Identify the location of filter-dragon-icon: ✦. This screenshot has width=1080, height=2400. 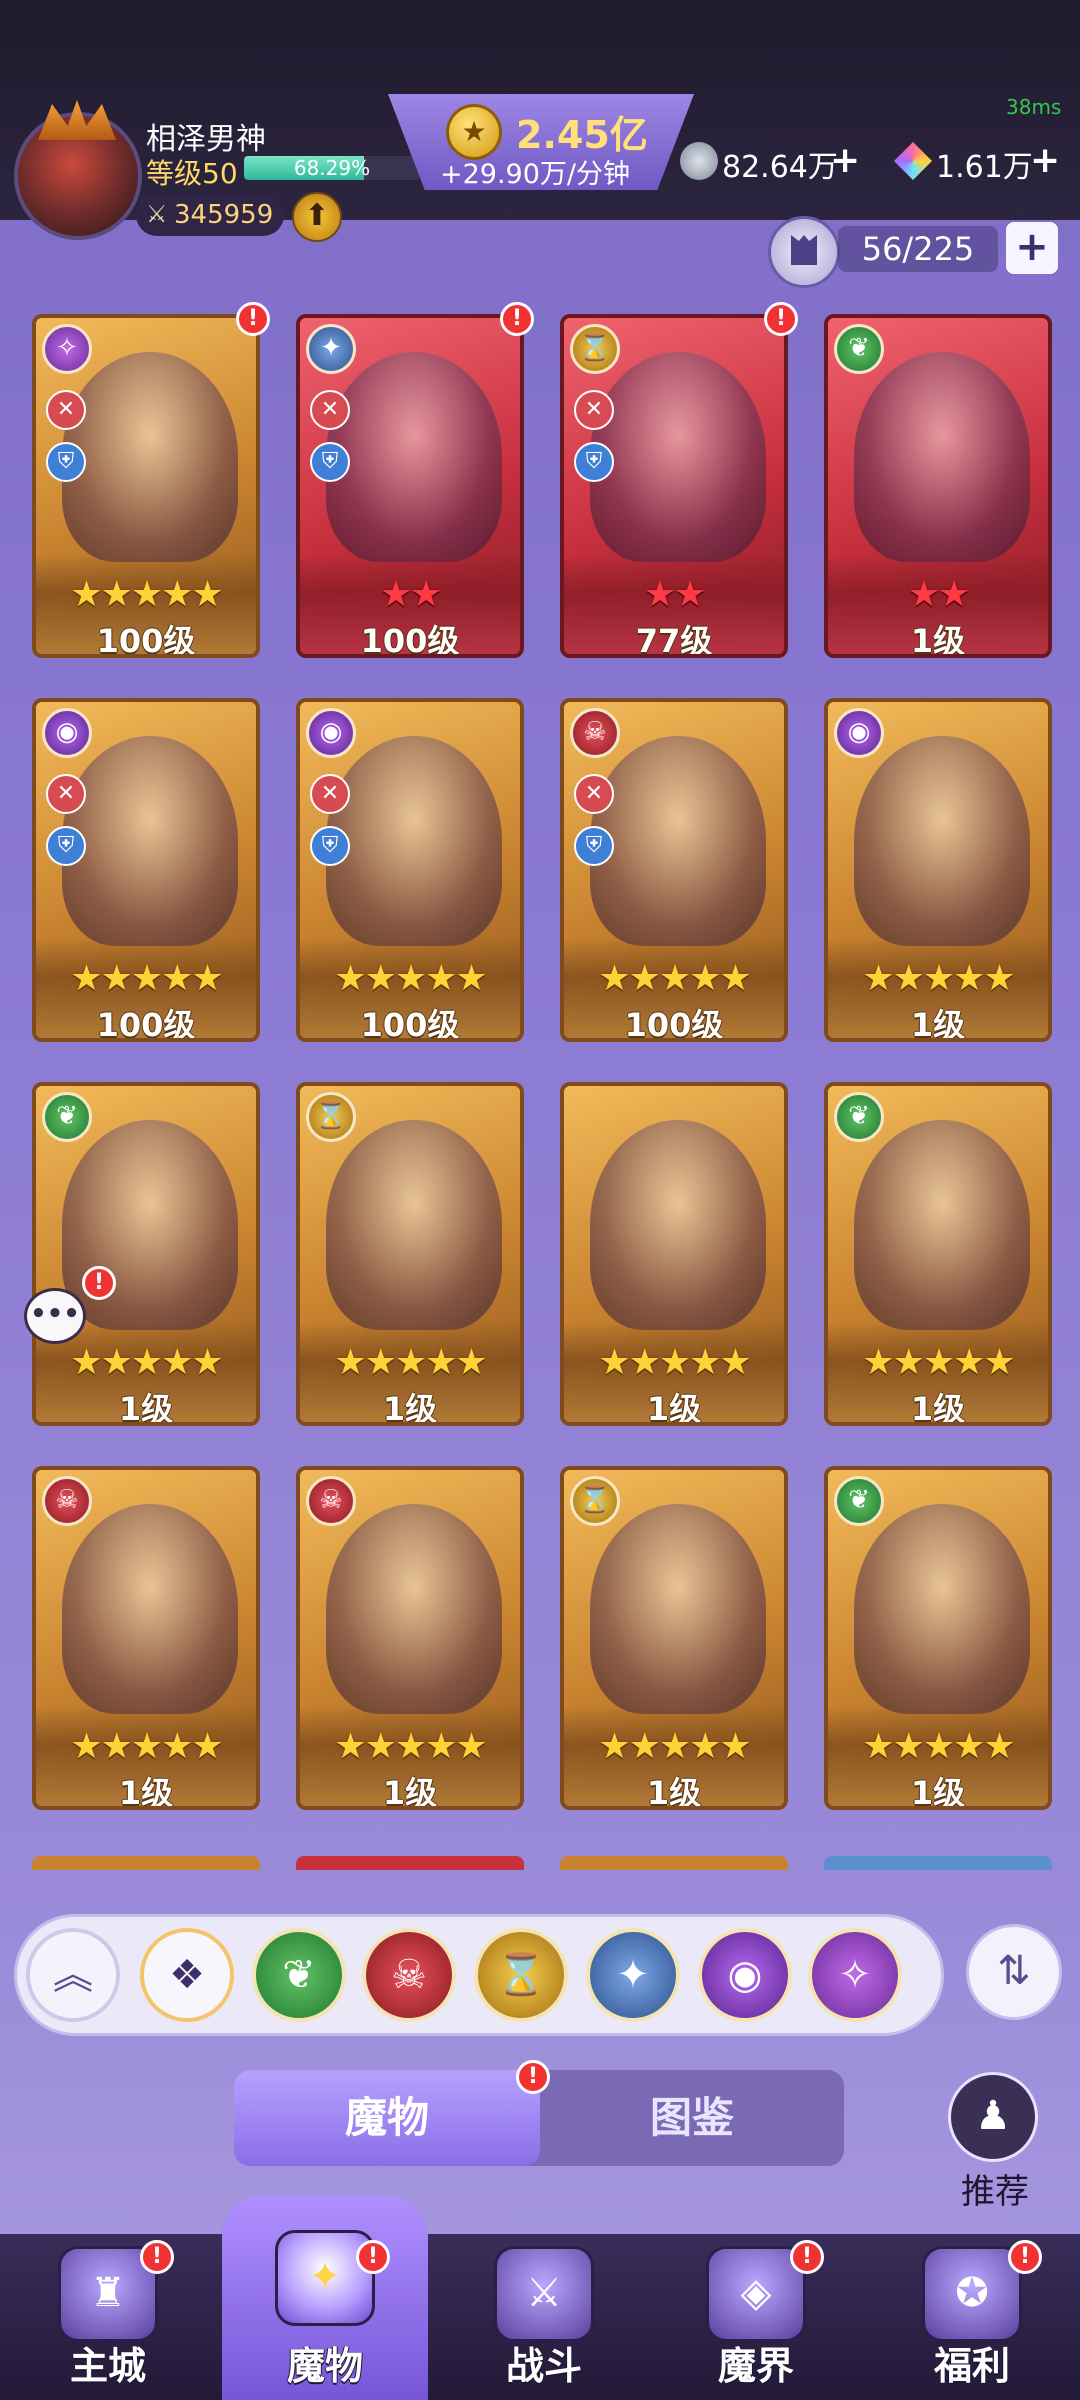
(633, 1975).